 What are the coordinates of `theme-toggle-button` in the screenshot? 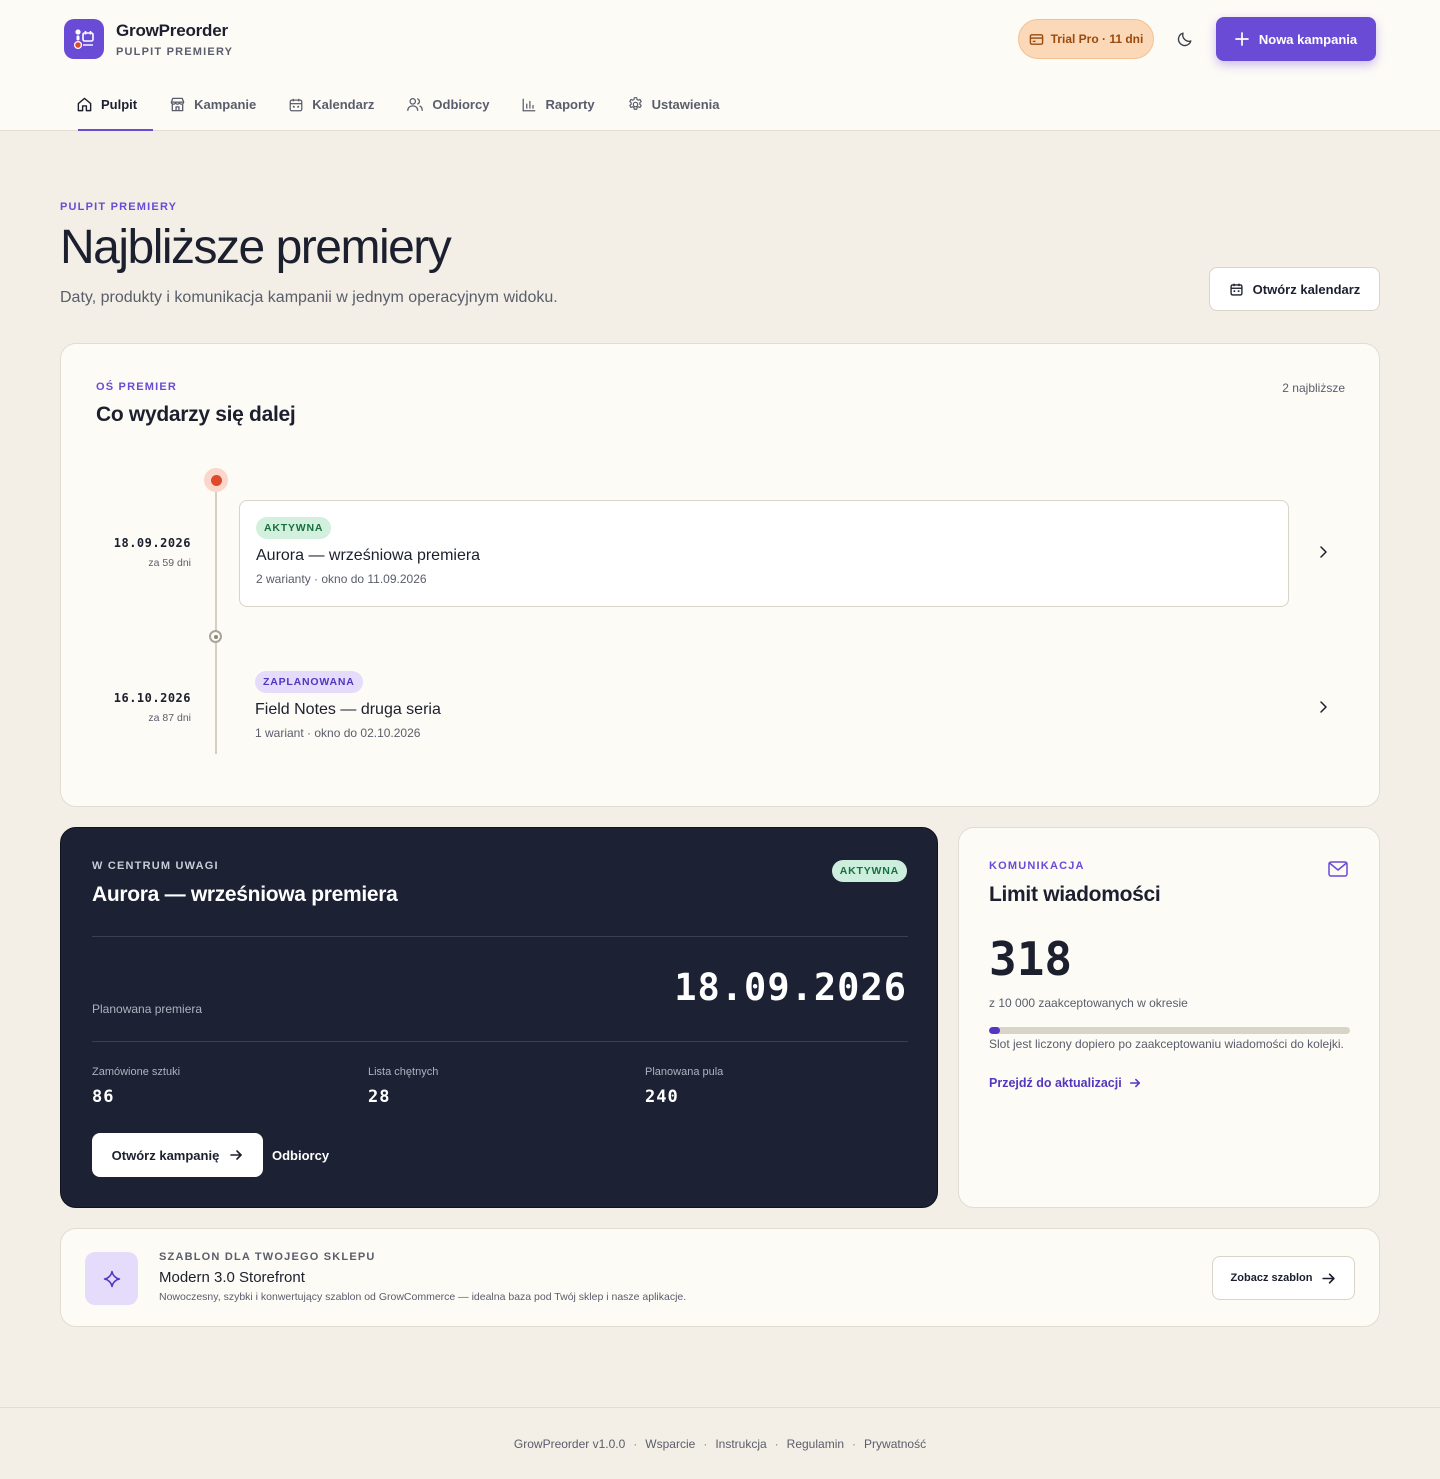 It's located at (1185, 39).